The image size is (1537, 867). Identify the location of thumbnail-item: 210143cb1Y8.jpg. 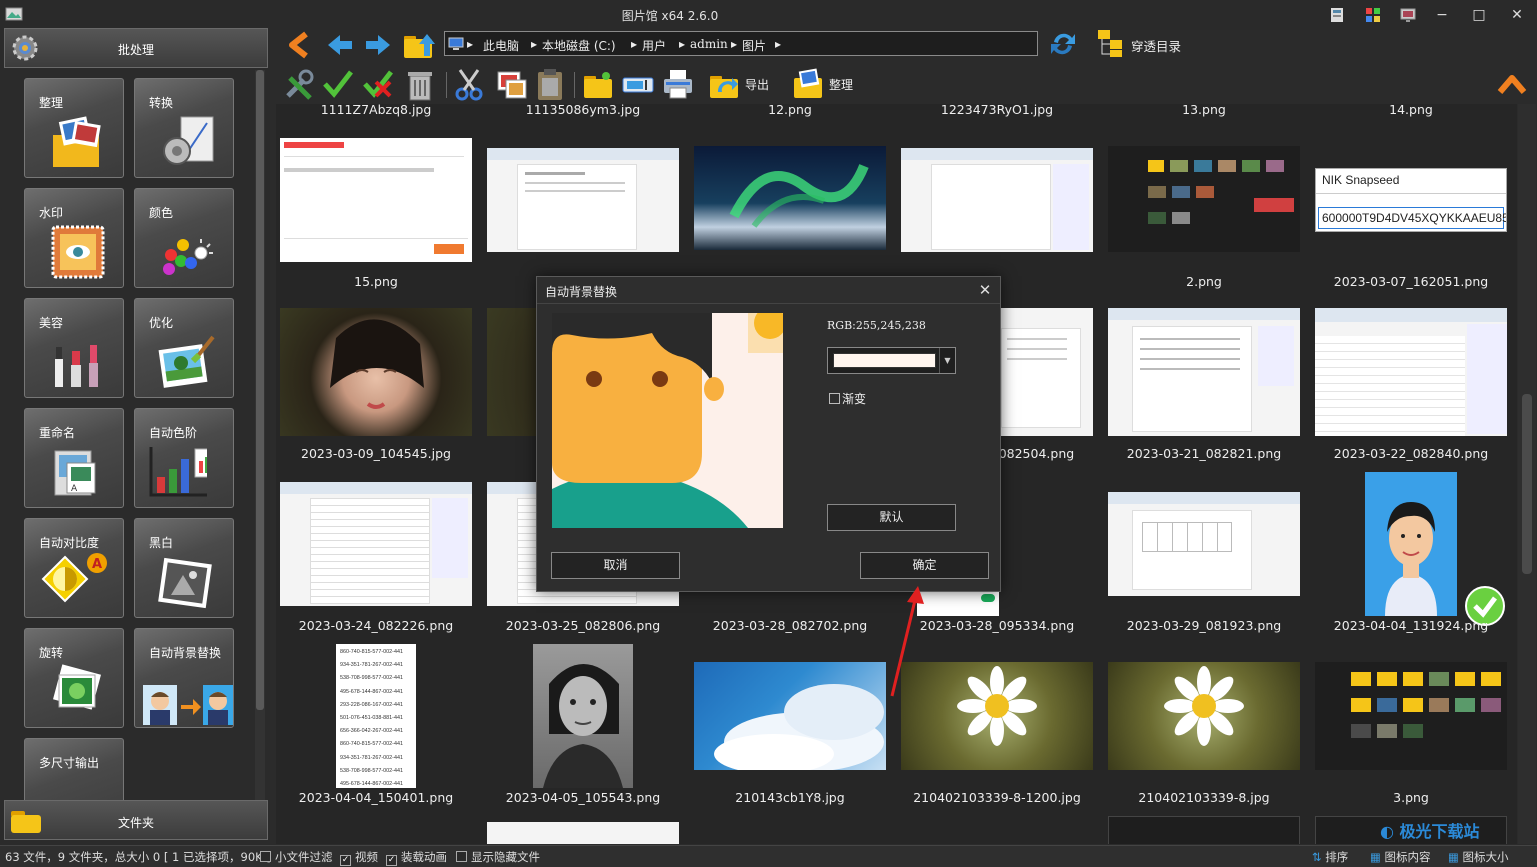
(793, 726).